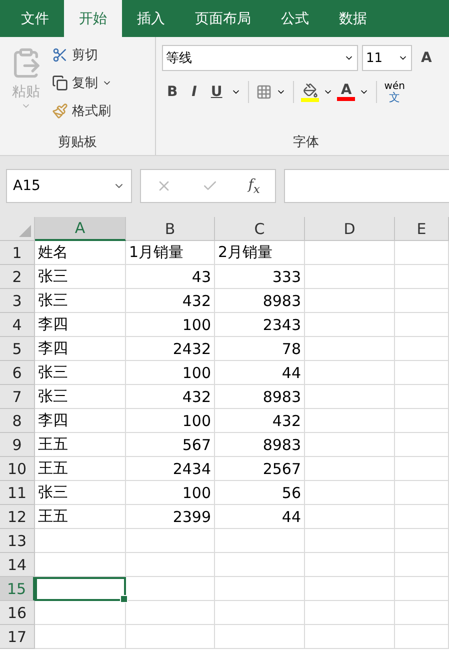 This screenshot has width=449, height=654. What do you see at coordinates (69, 186) in the screenshot?
I see `name-box: A15` at bounding box center [69, 186].